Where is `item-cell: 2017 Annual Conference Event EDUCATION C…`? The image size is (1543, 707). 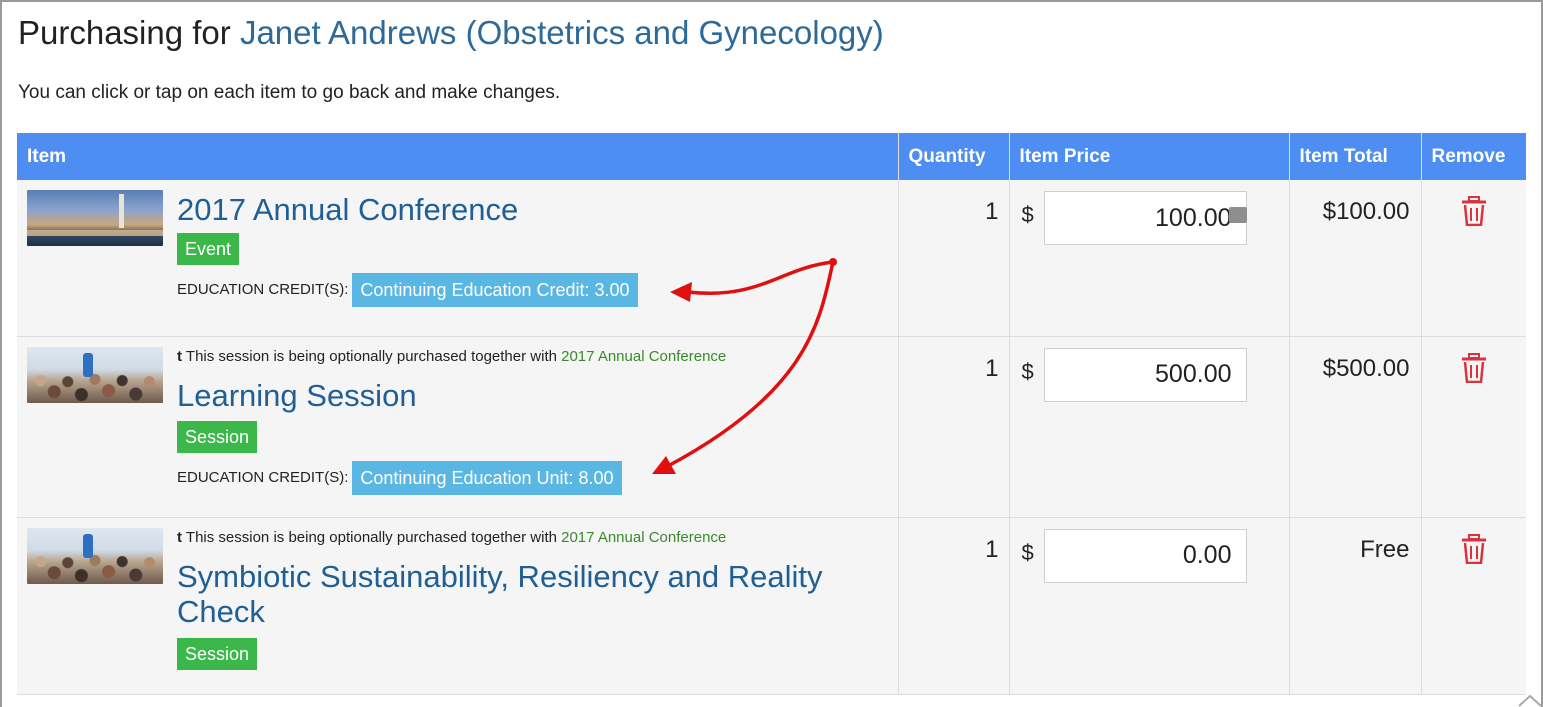 item-cell: 2017 Annual Conference Event EDUCATION C… is located at coordinates (458, 258).